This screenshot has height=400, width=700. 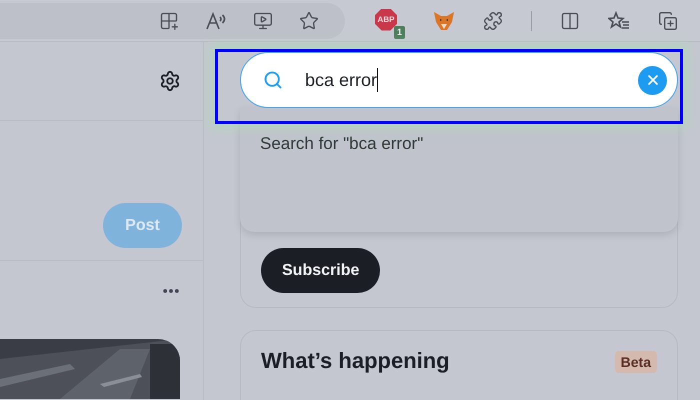 What do you see at coordinates (309, 20) in the screenshot?
I see `favorite-star-icon` at bounding box center [309, 20].